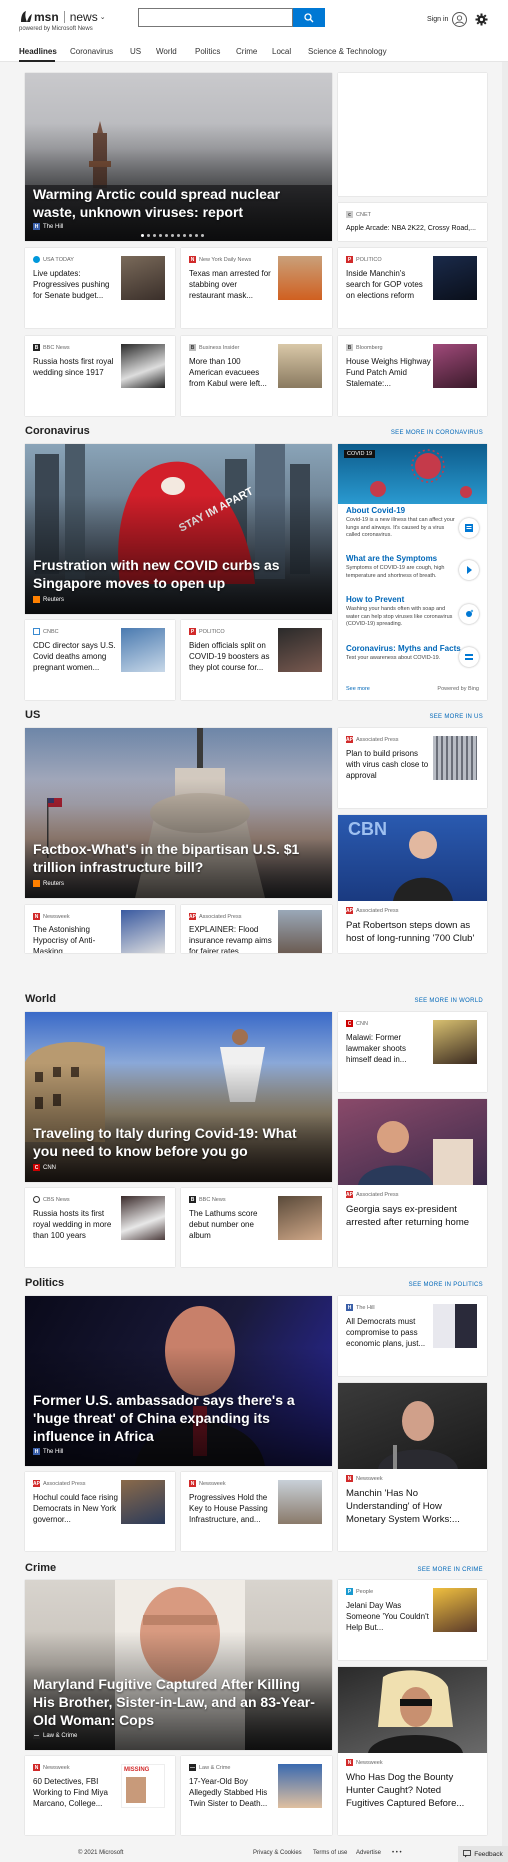 The height and width of the screenshot is (1862, 508). Describe the element at coordinates (207, 51) in the screenshot. I see `tab-politics: Politics` at that location.